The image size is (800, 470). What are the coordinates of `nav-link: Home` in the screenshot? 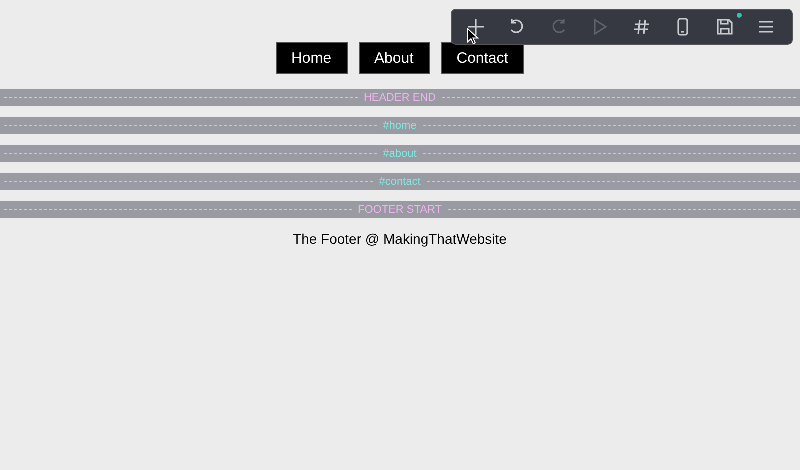 It's located at (312, 58).